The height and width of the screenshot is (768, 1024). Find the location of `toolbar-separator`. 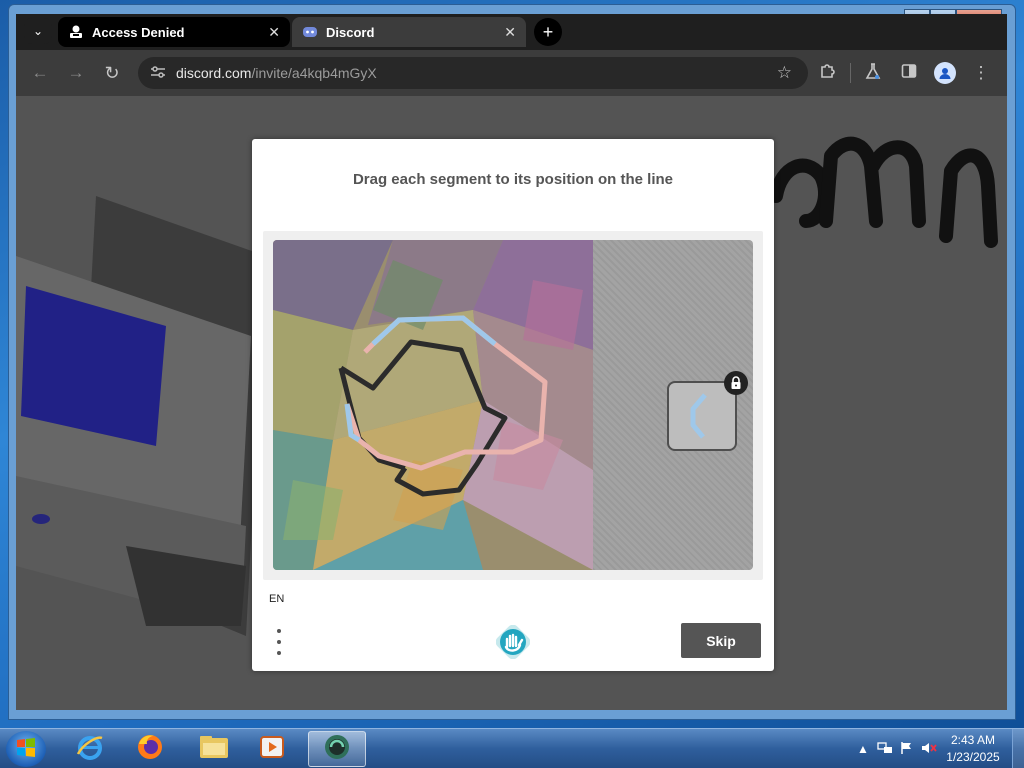

toolbar-separator is located at coordinates (850, 73).